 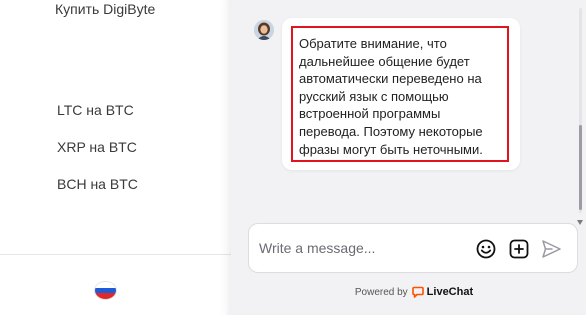 What do you see at coordinates (264, 30) in the screenshot?
I see `agent-avatar` at bounding box center [264, 30].